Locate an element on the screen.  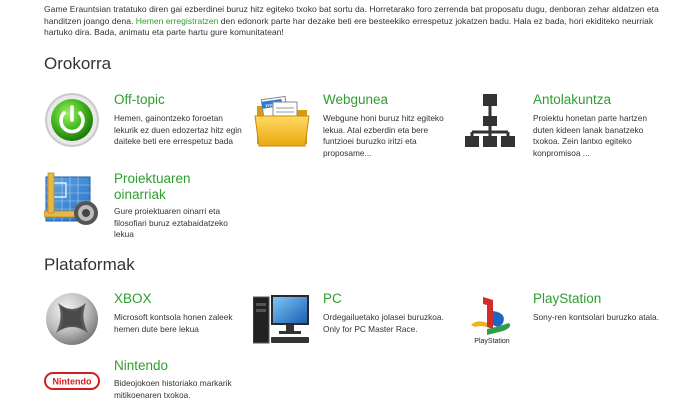
forum-title-off-topic: Off-topic is located at coordinates (179, 100).